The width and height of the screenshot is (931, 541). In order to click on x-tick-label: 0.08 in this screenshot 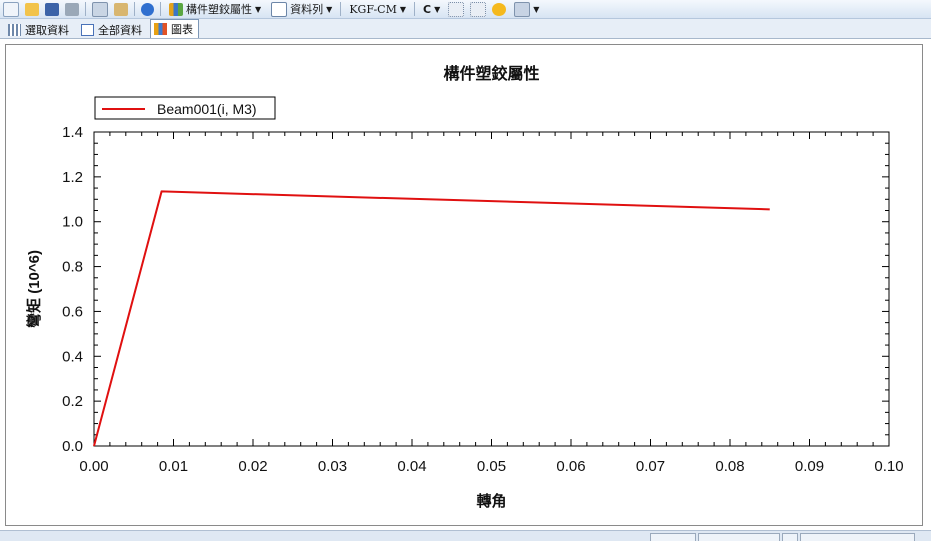, I will do `click(729, 466)`.